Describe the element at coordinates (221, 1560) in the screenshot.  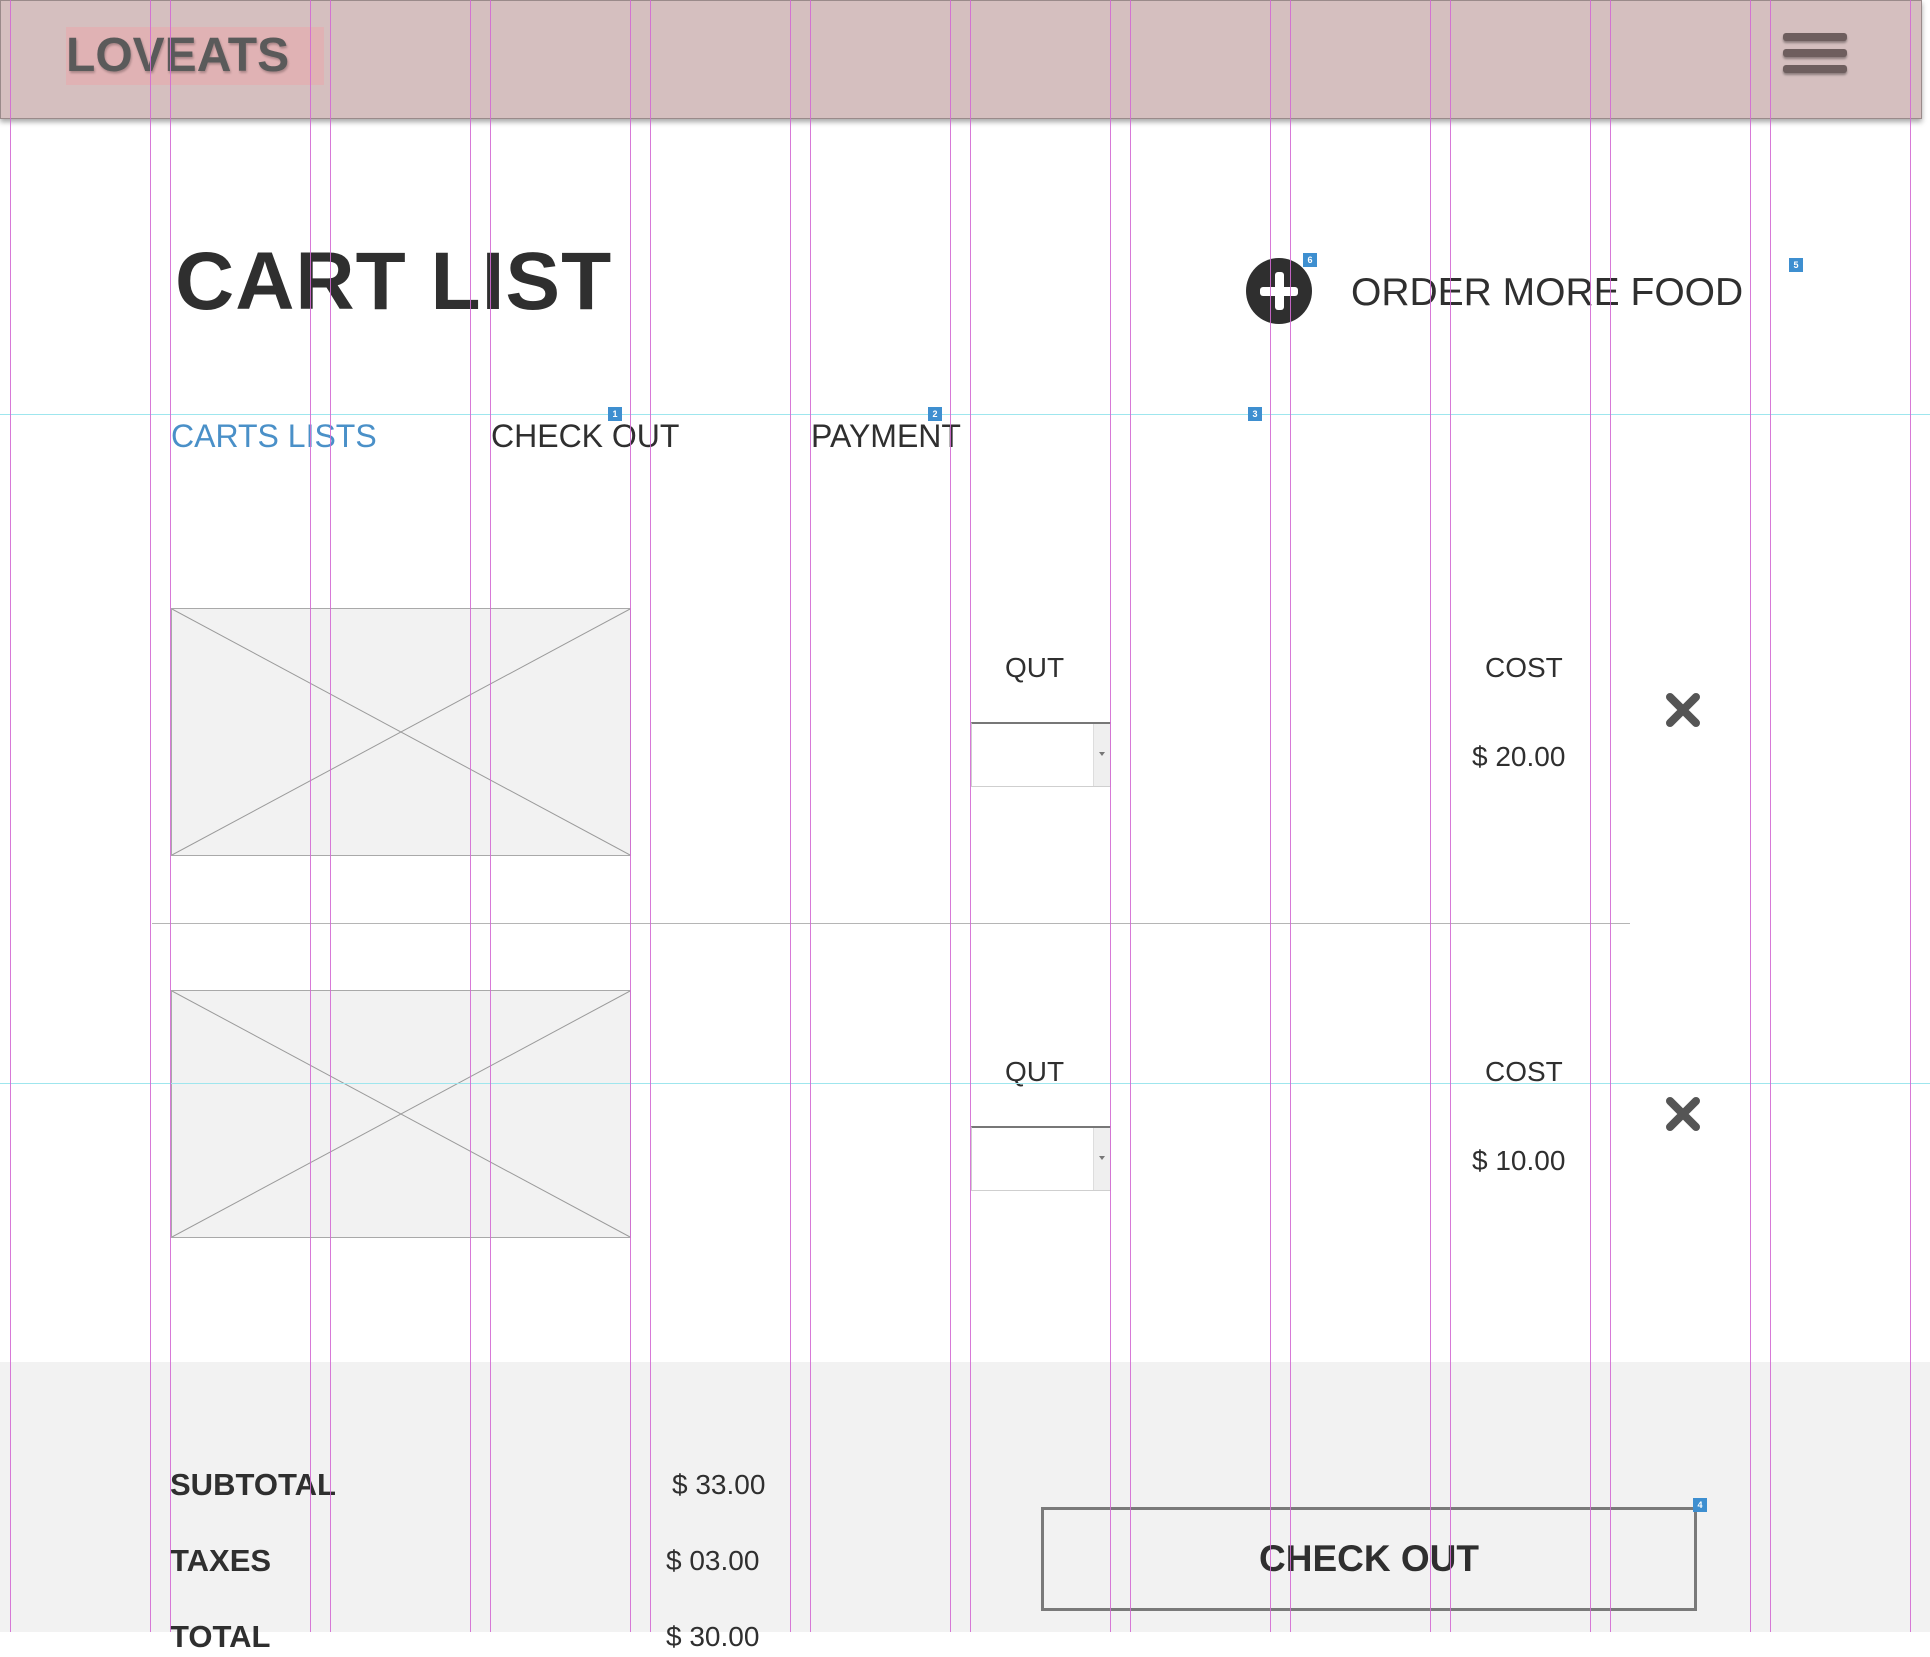
I see `taxes-label: TAXES` at that location.